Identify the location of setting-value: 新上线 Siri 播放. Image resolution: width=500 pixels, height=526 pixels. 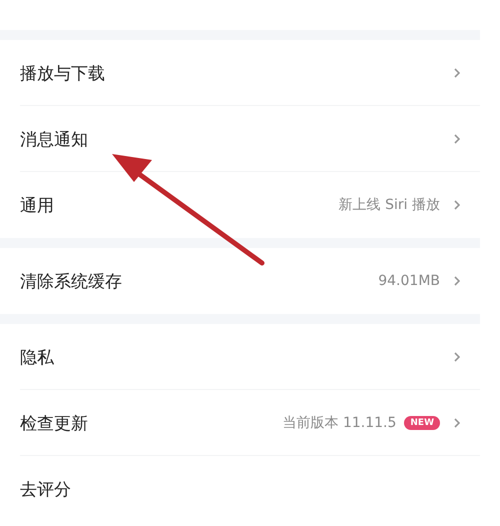
(389, 205).